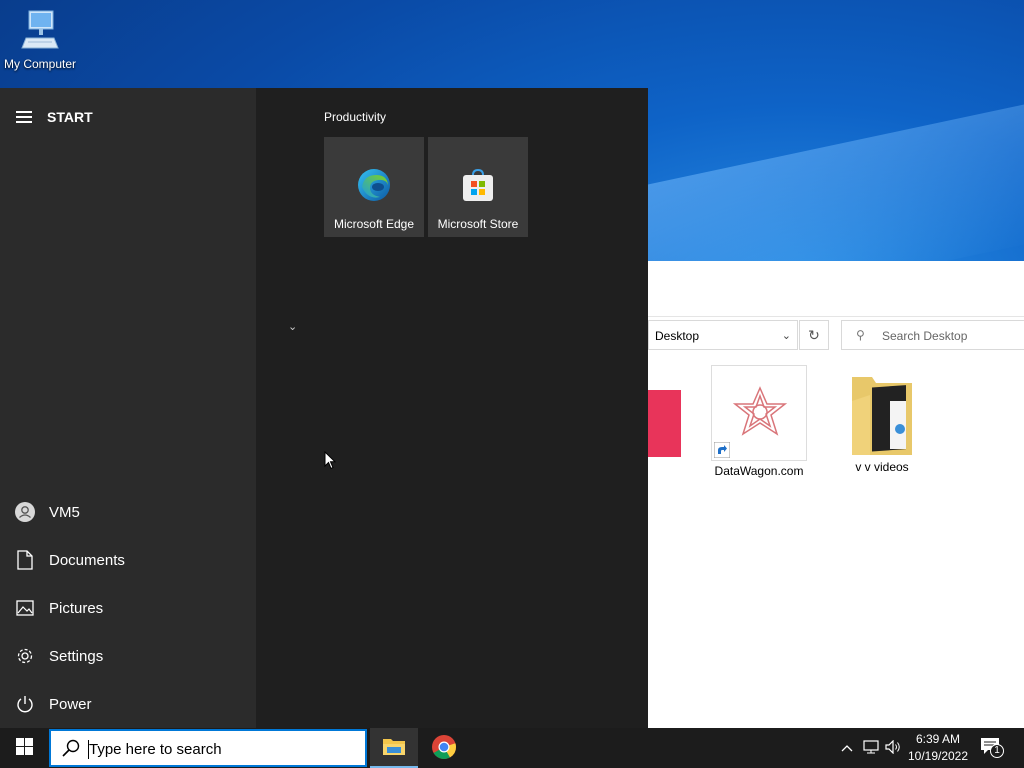  Describe the element at coordinates (40, 32) in the screenshot. I see `computer-icon` at that location.